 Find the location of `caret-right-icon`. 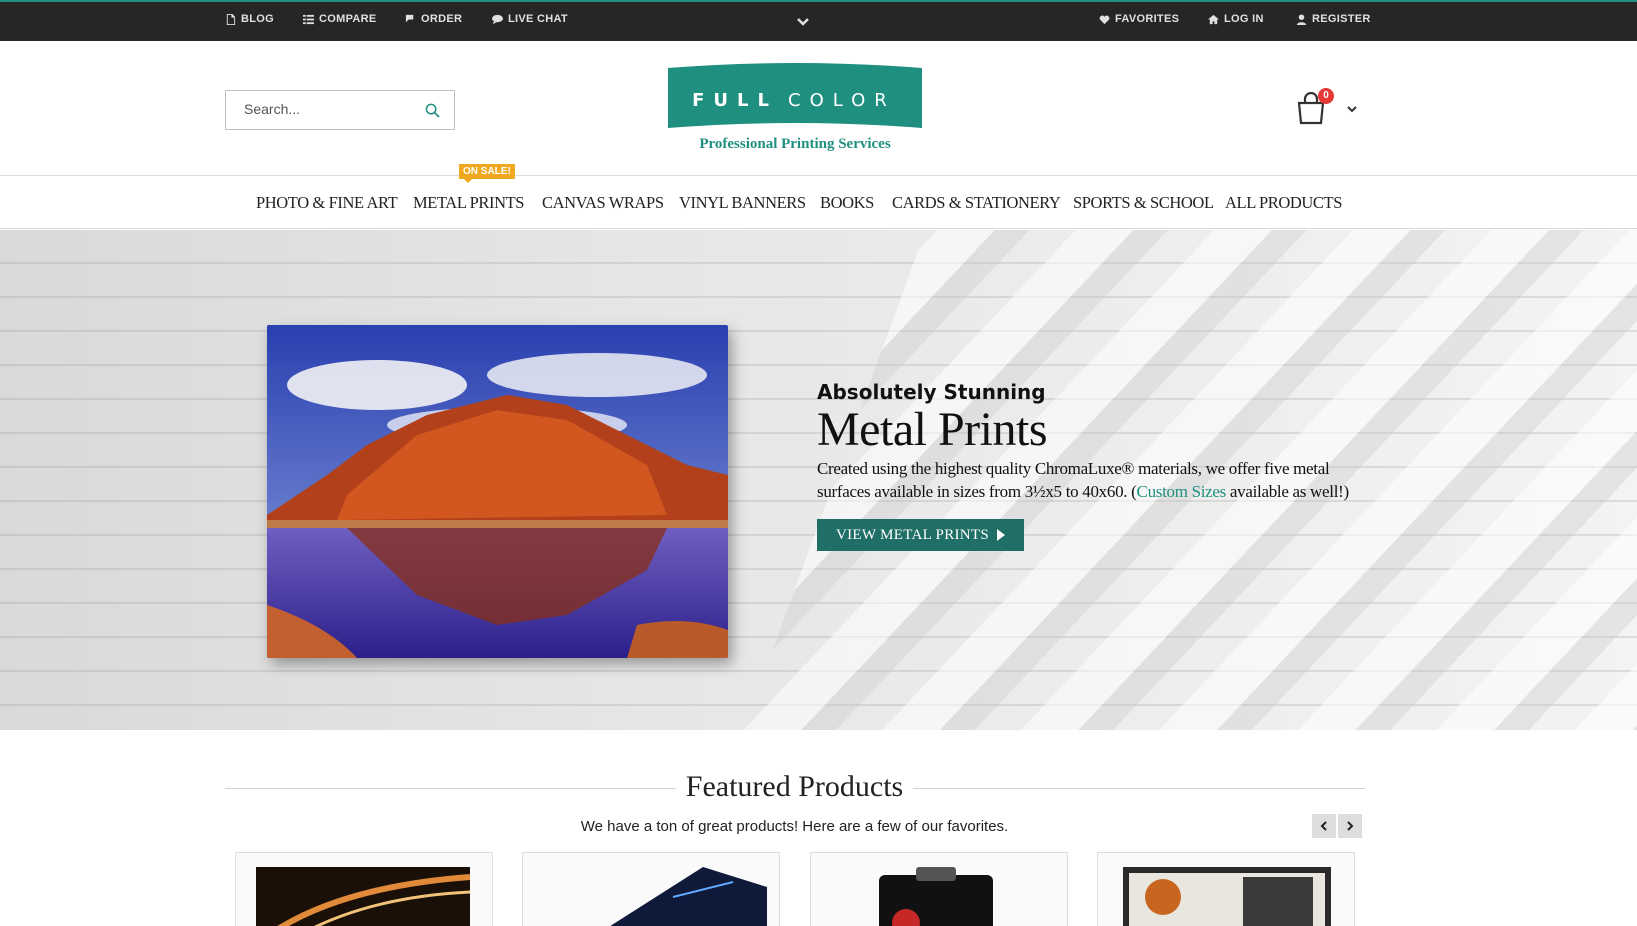

caret-right-icon is located at coordinates (1001, 535).